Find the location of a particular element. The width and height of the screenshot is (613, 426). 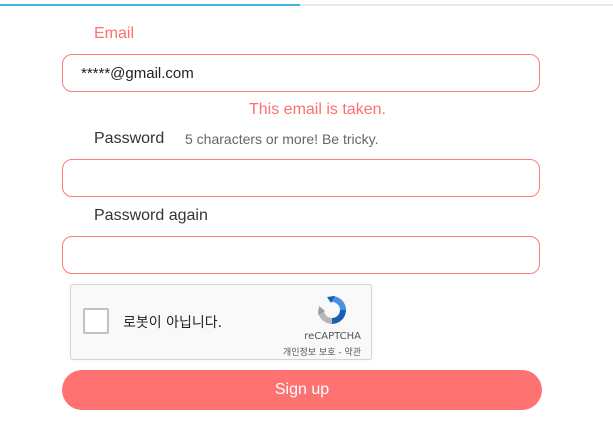

recaptcha-brand: reCAPTCHA is located at coordinates (332, 336).